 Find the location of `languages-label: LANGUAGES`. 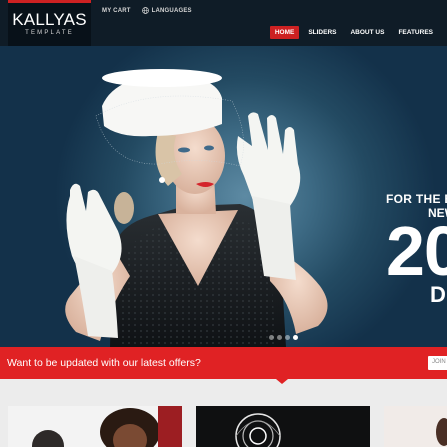

languages-label: LANGUAGES is located at coordinates (171, 10).